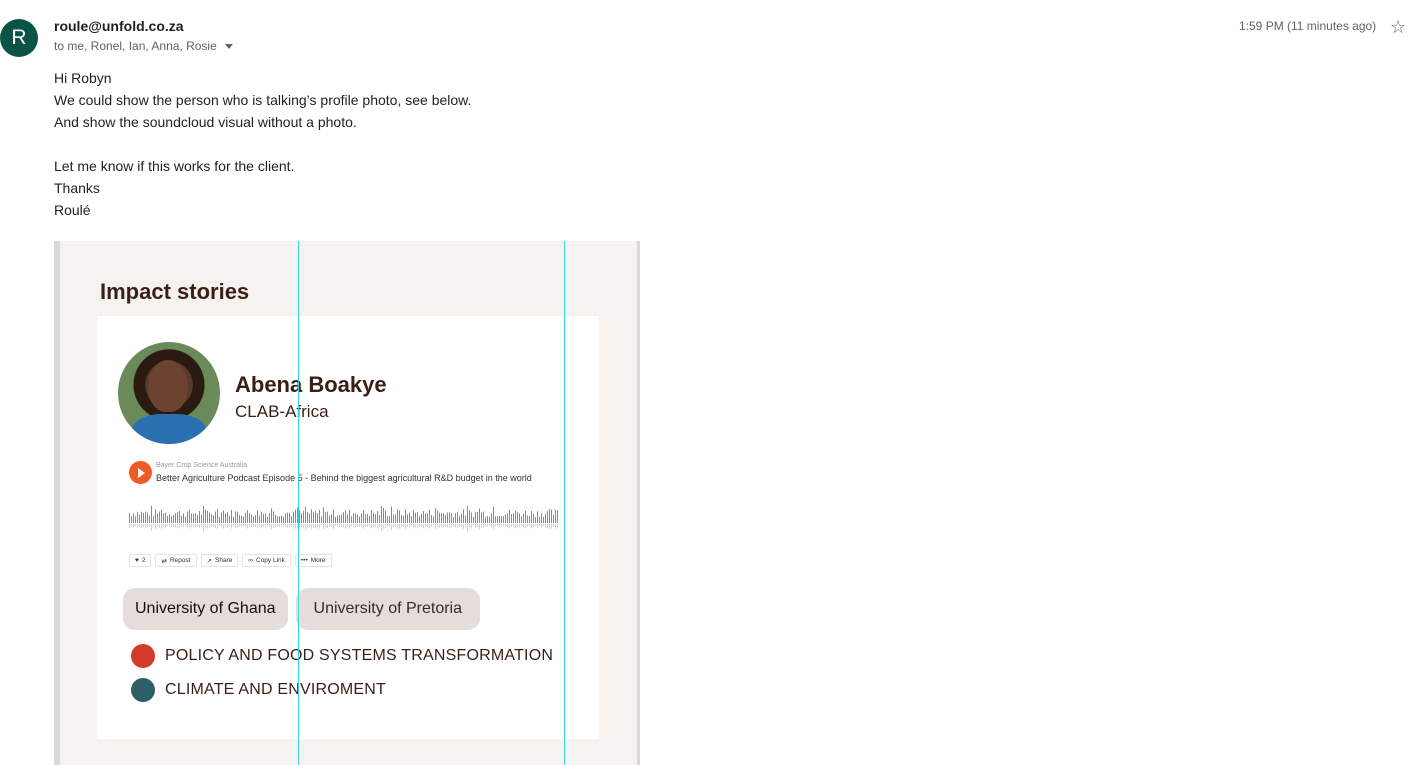  Describe the element at coordinates (1308, 26) in the screenshot. I see `email-timestamp: 1:59 PM (11 minutes ago)` at that location.